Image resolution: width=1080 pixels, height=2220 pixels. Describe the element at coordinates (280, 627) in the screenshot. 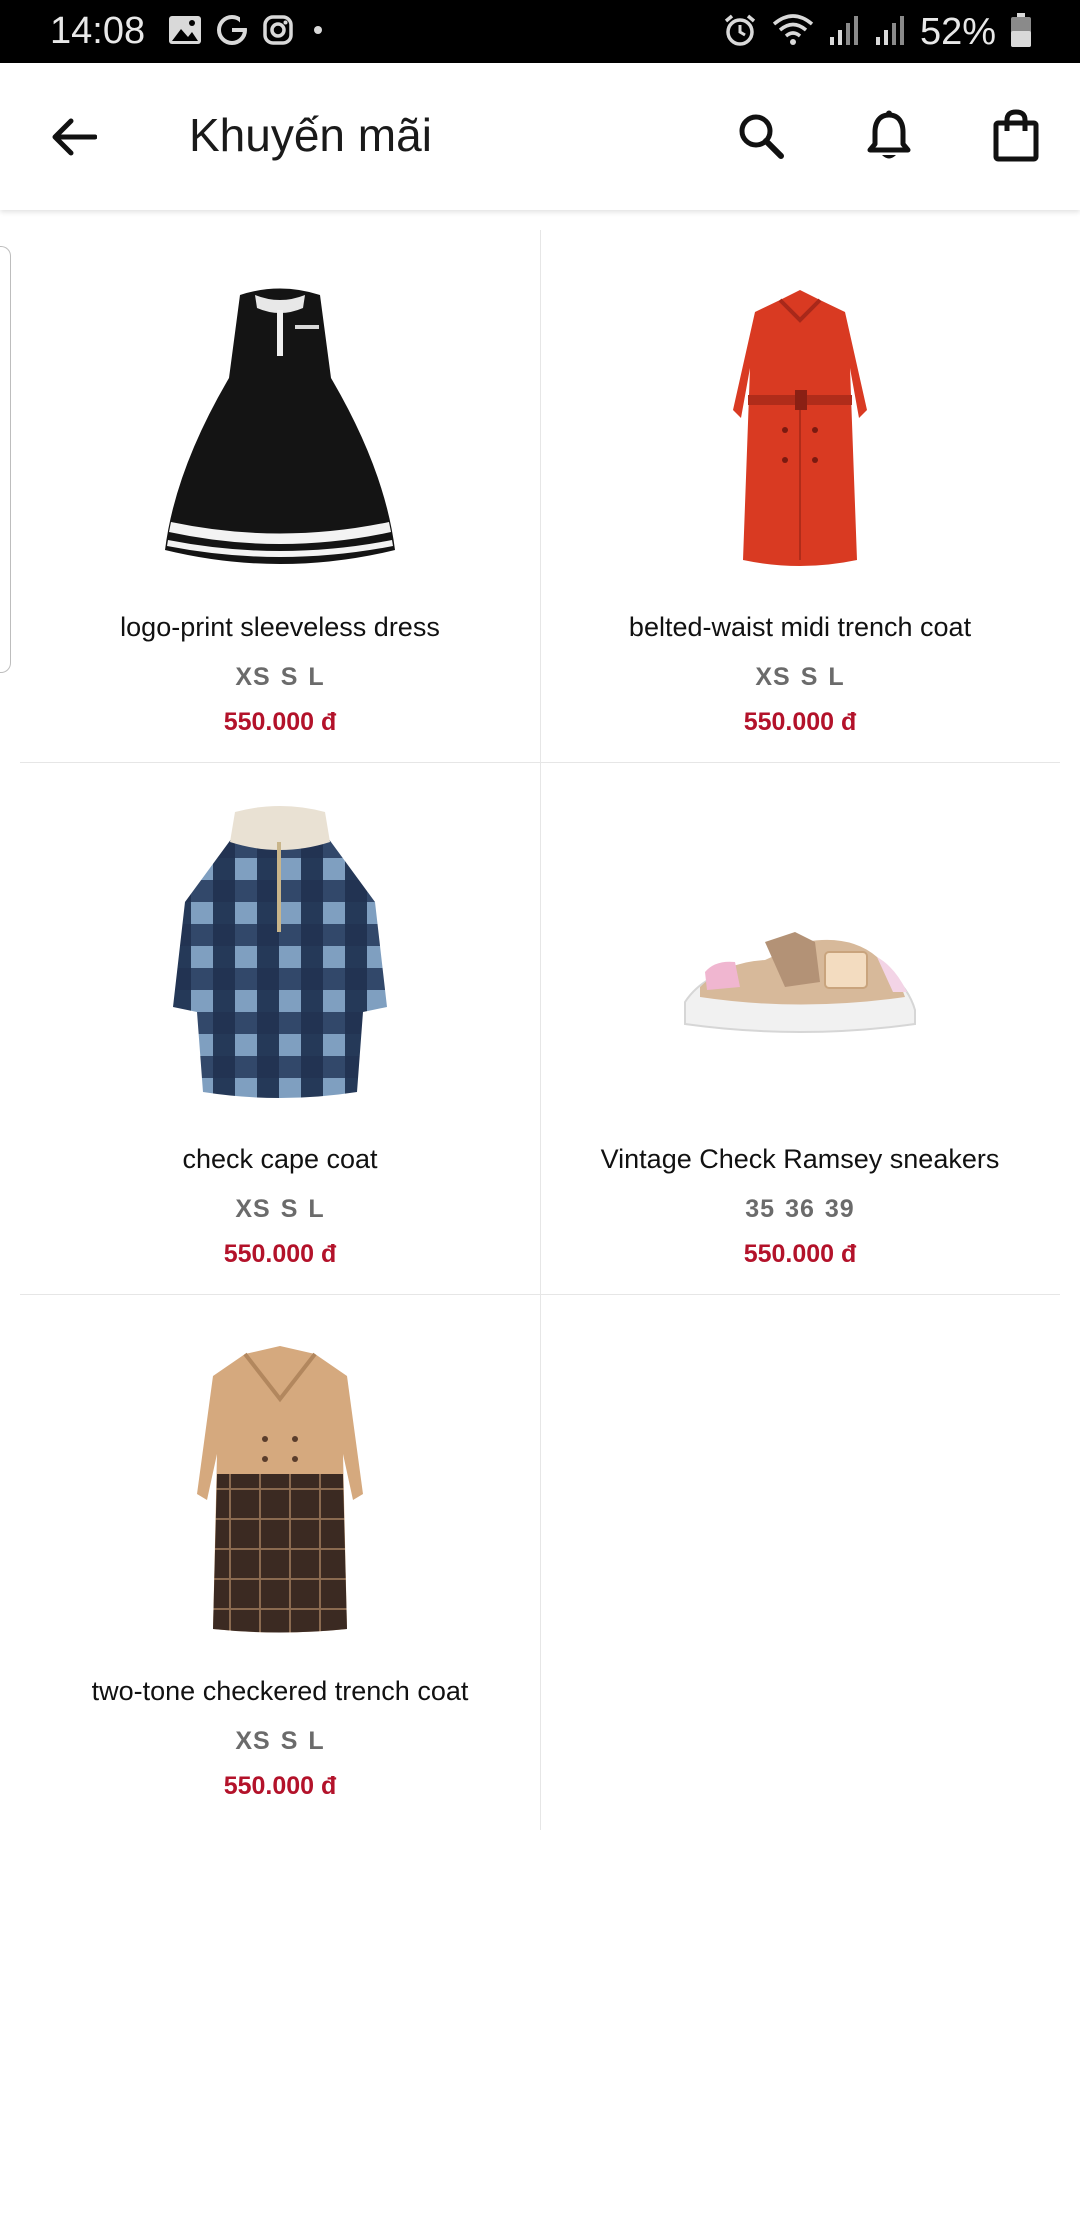

I see `product-name: logo-print sleeveless dress` at that location.